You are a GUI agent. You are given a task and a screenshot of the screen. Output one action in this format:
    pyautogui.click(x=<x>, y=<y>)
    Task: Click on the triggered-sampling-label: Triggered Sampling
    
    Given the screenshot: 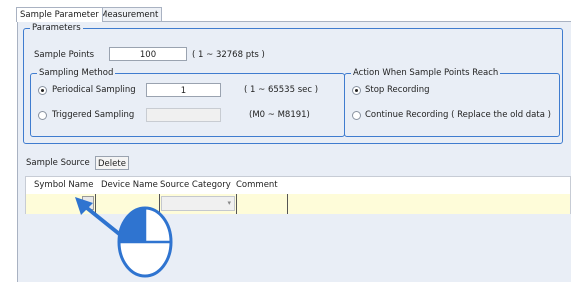 What is the action you would take?
    pyautogui.click(x=93, y=115)
    